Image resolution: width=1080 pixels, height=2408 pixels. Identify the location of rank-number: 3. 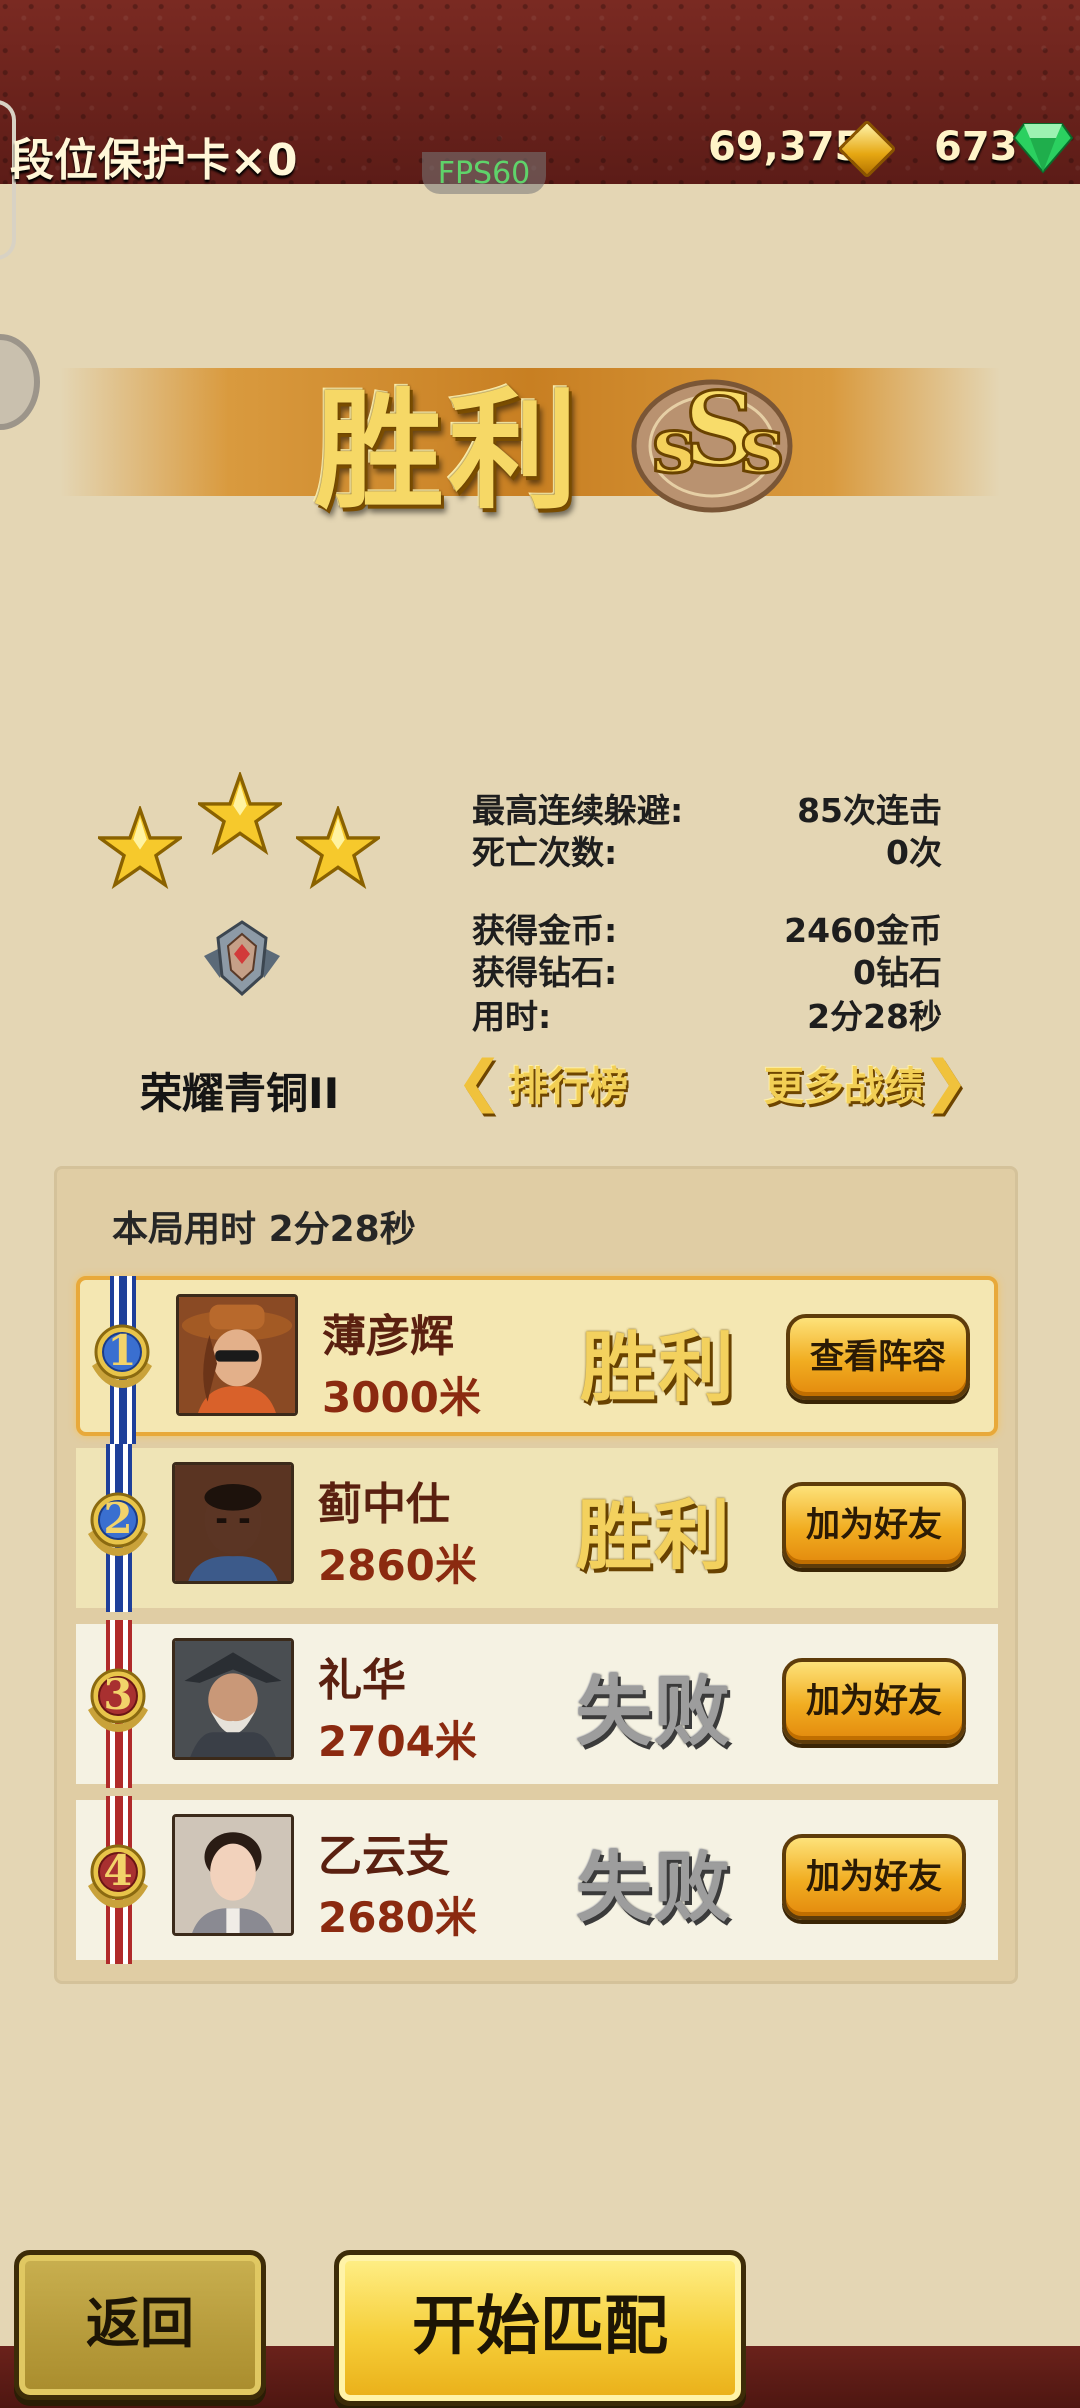
(118, 1694).